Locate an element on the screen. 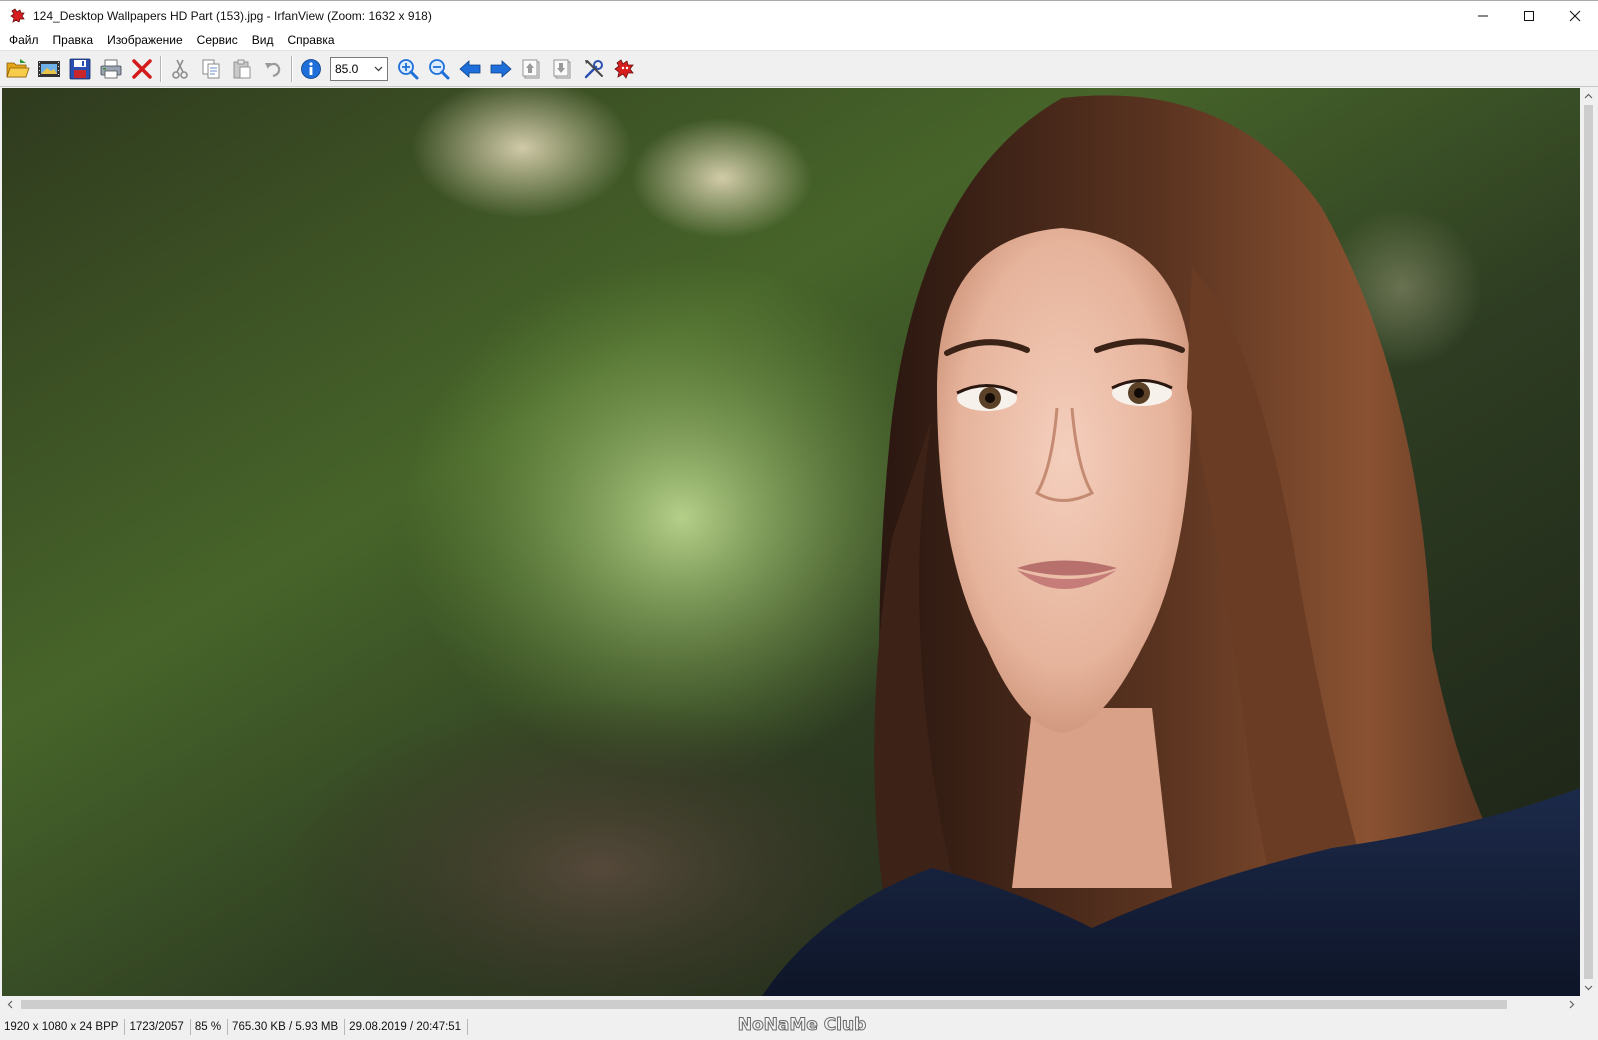 The height and width of the screenshot is (1040, 1598). info-icon is located at coordinates (310, 69).